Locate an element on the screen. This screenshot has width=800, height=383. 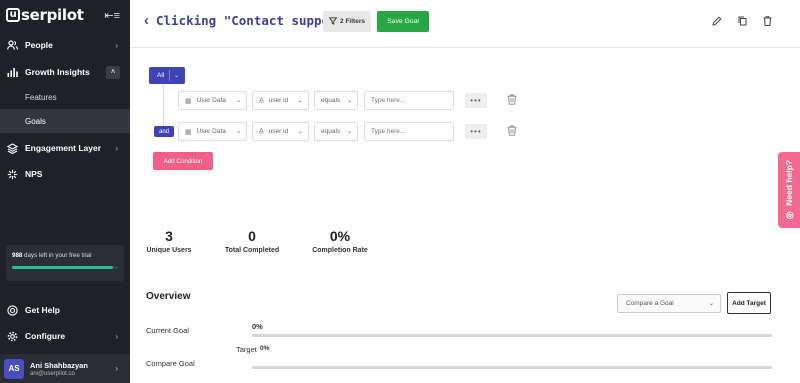
trial-progress-bar is located at coordinates (65, 267).